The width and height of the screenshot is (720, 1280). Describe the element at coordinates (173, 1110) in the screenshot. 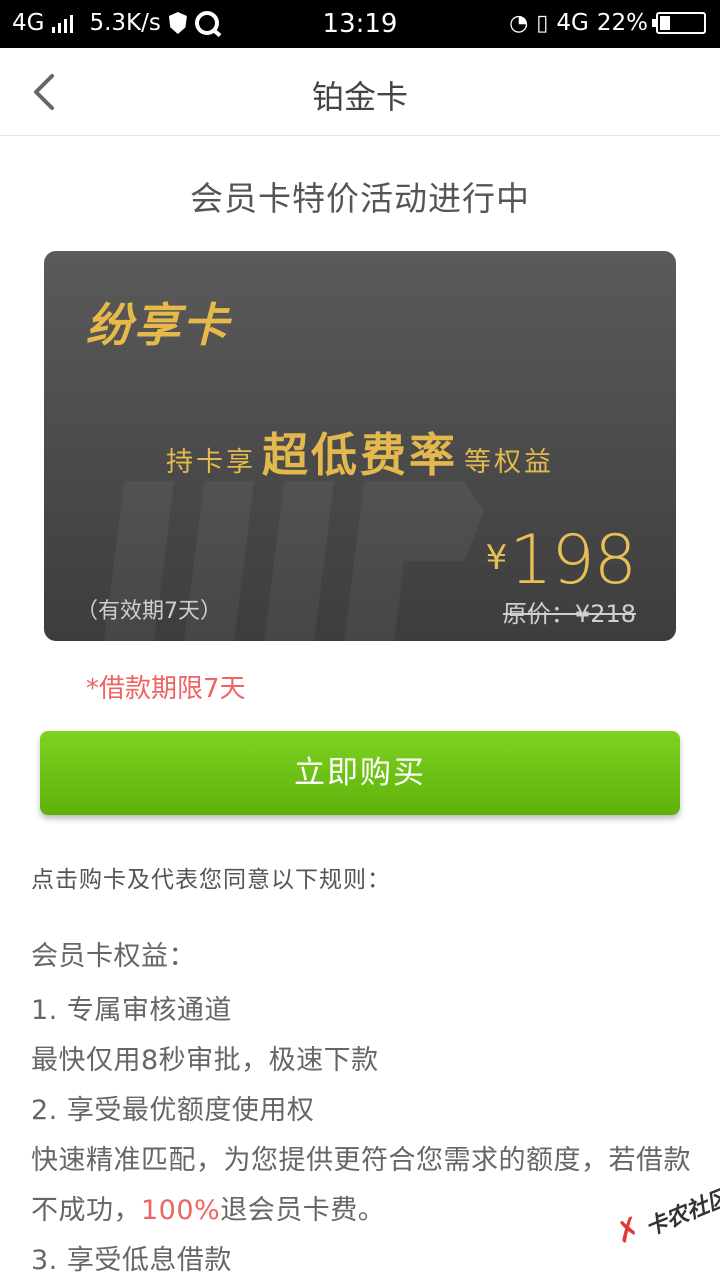

I see `rule-2-title: 2. 享受最优额度使用权` at that location.